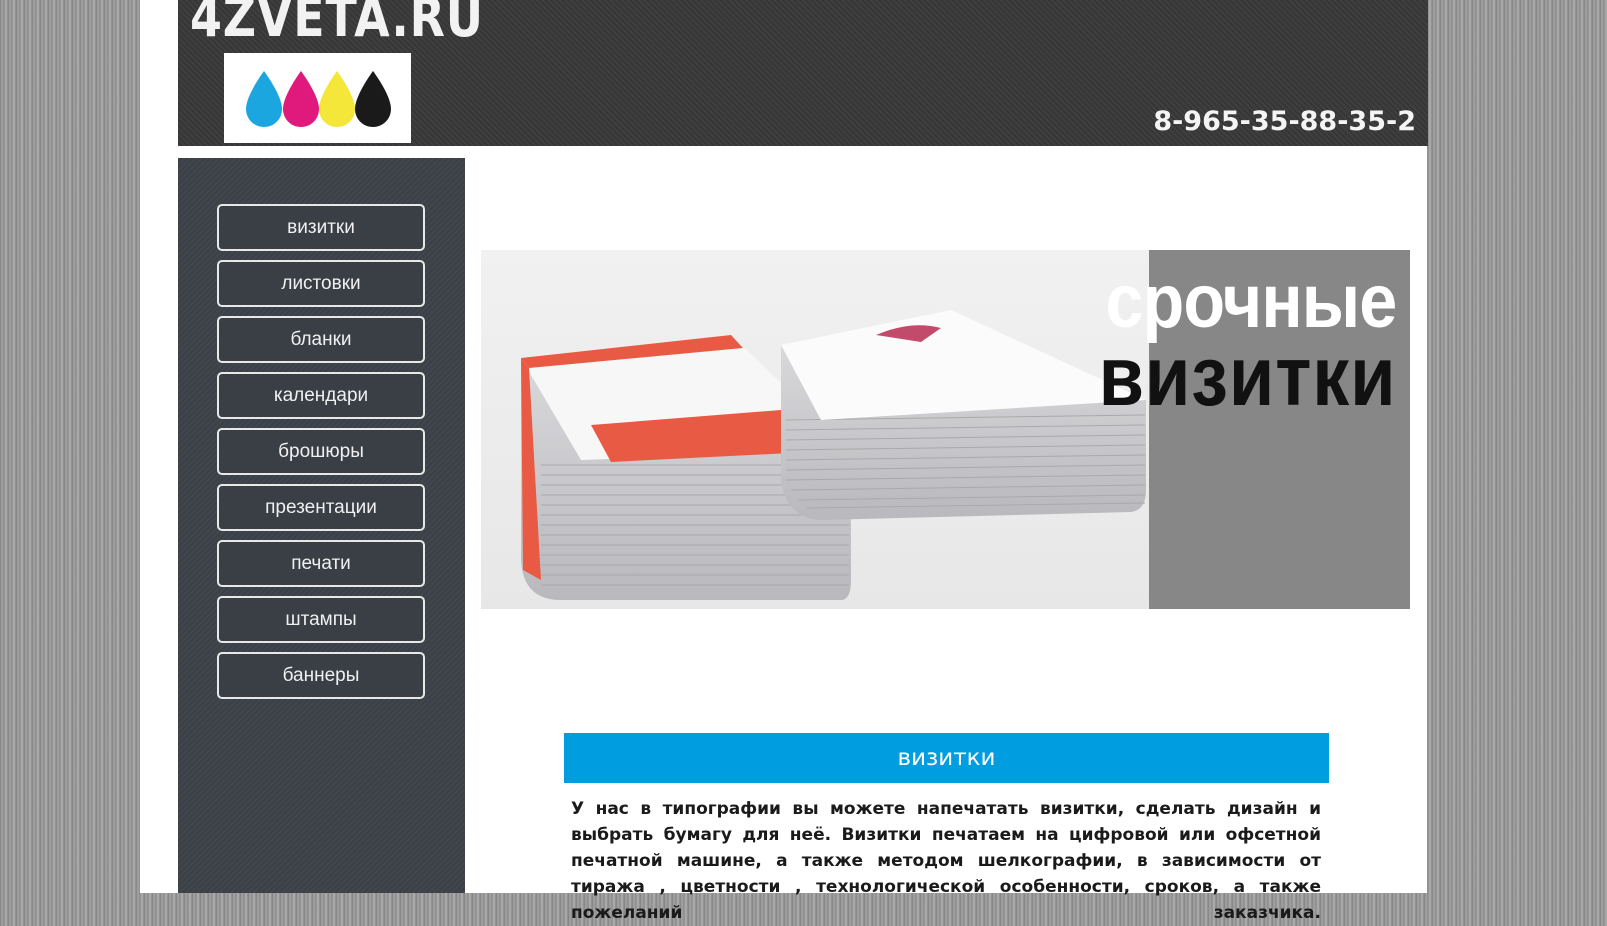 This screenshot has width=1607, height=926. Describe the element at coordinates (321, 563) in the screenshot. I see `nav-button-pechati: печати` at that location.